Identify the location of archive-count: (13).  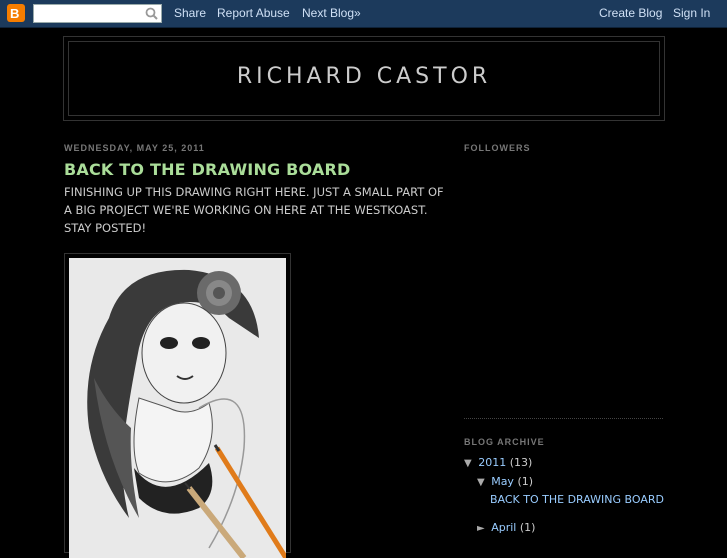
(521, 462).